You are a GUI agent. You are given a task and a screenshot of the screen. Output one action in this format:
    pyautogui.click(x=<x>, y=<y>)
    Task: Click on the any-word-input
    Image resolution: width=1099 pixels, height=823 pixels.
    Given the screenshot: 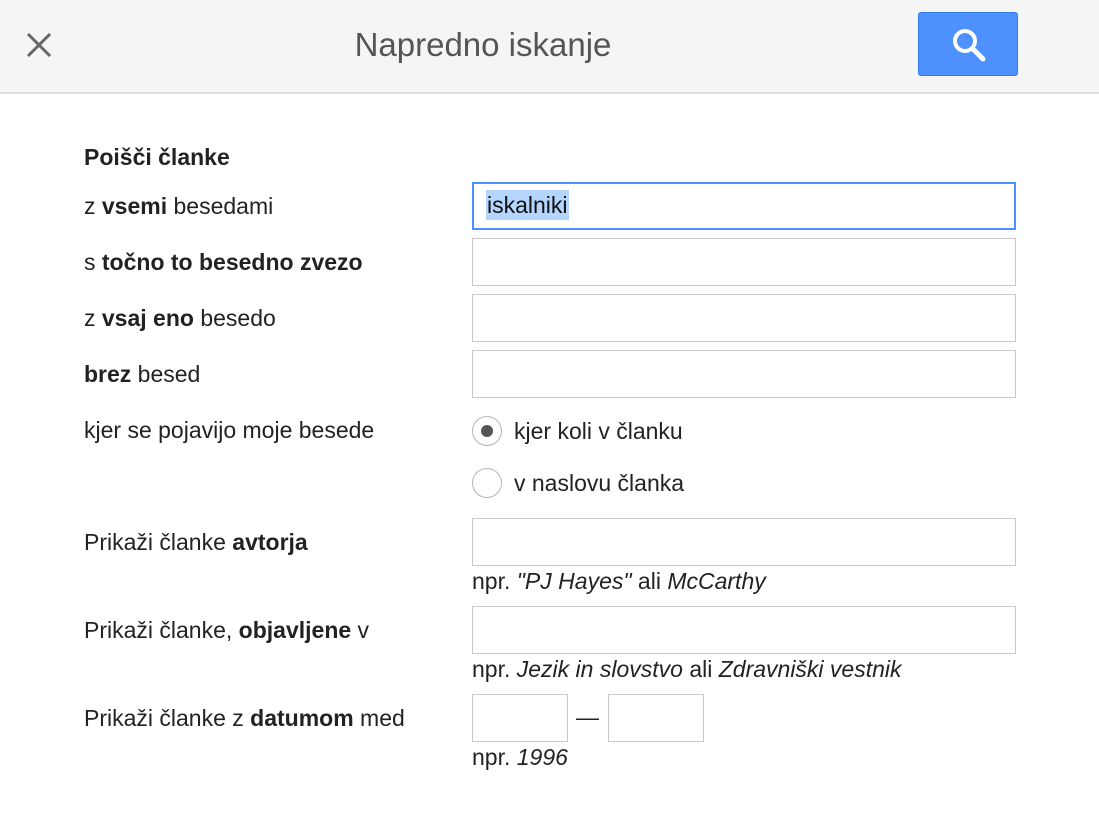 What is the action you would take?
    pyautogui.click(x=744, y=318)
    